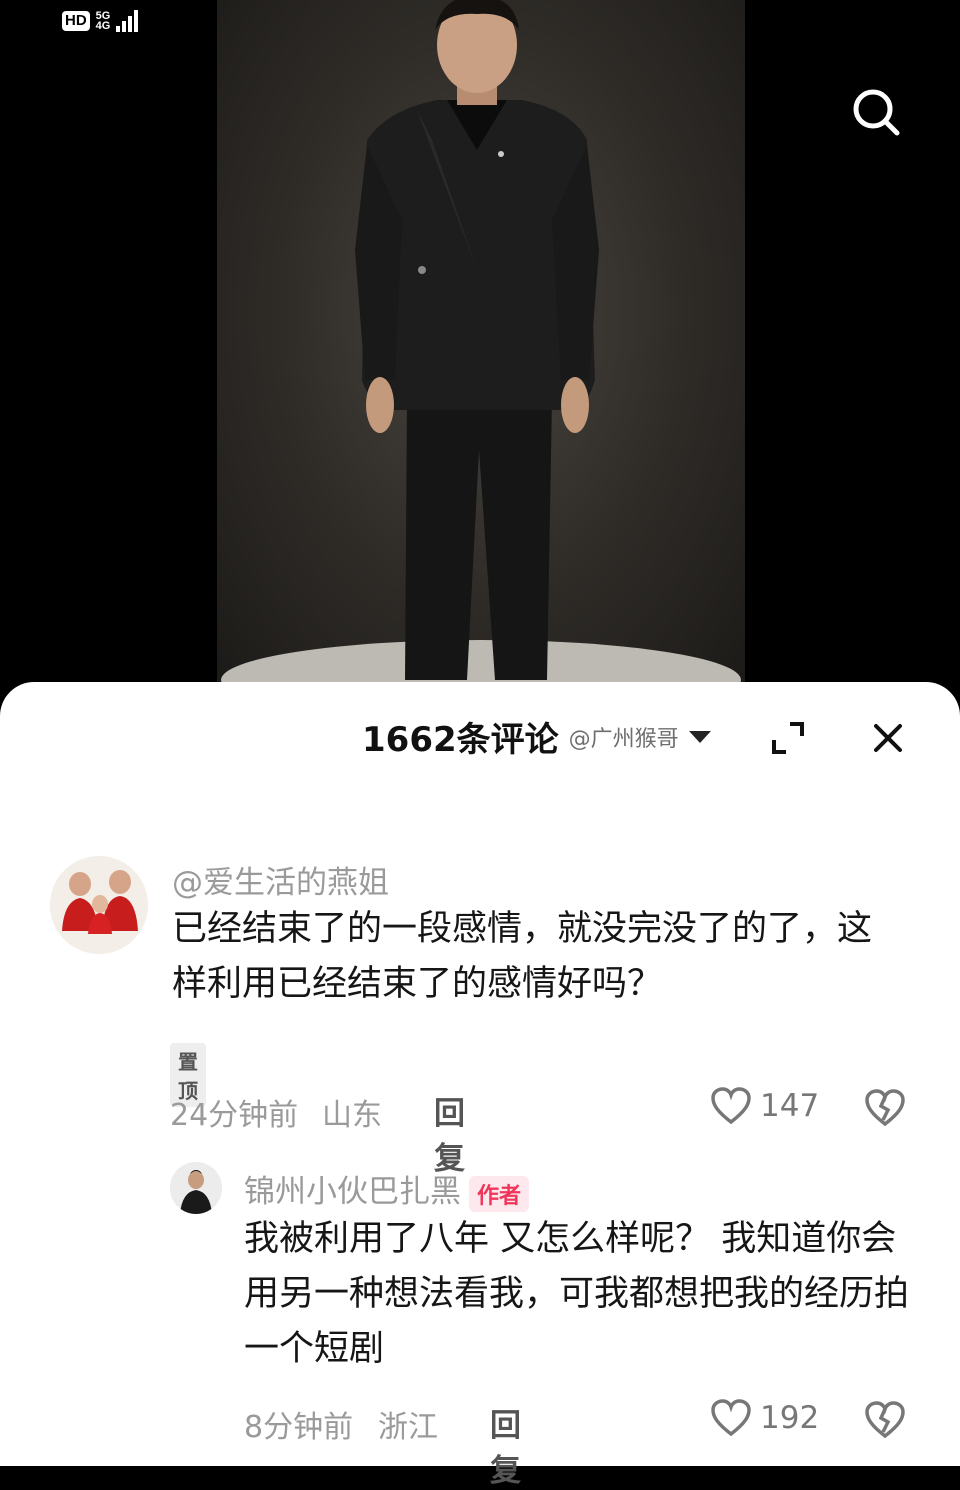  Describe the element at coordinates (460, 740) in the screenshot. I see `comment-count: 1662条评论` at that location.